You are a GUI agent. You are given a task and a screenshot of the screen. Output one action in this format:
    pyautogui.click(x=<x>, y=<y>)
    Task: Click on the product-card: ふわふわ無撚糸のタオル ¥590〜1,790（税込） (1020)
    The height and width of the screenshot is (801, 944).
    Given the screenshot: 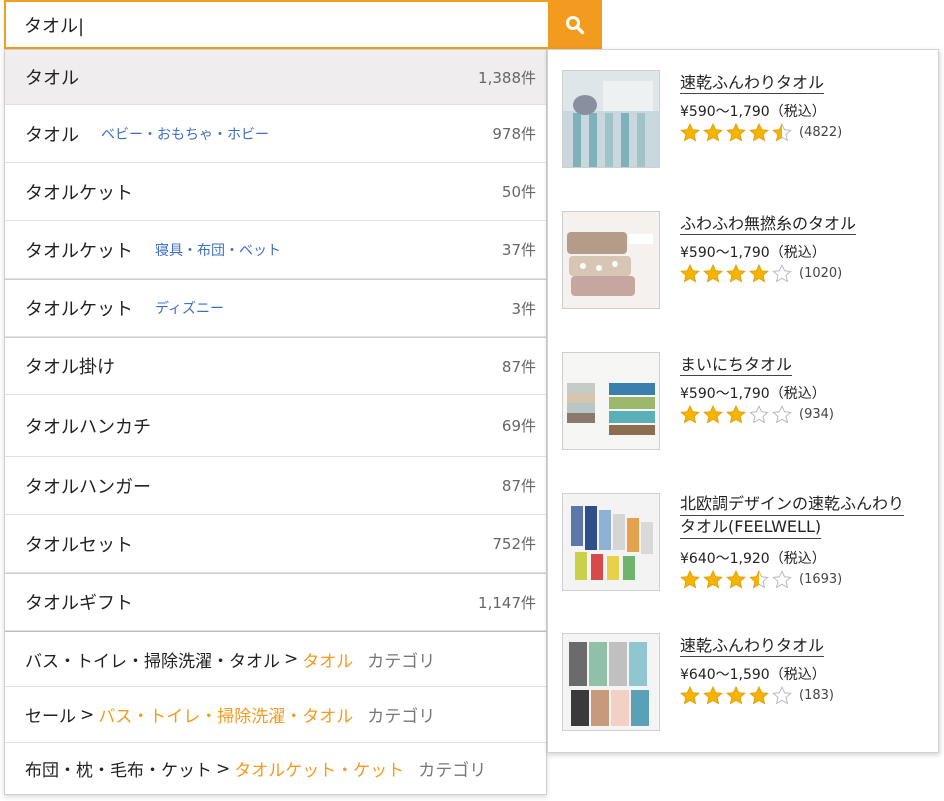 What is the action you would take?
    pyautogui.click(x=747, y=261)
    